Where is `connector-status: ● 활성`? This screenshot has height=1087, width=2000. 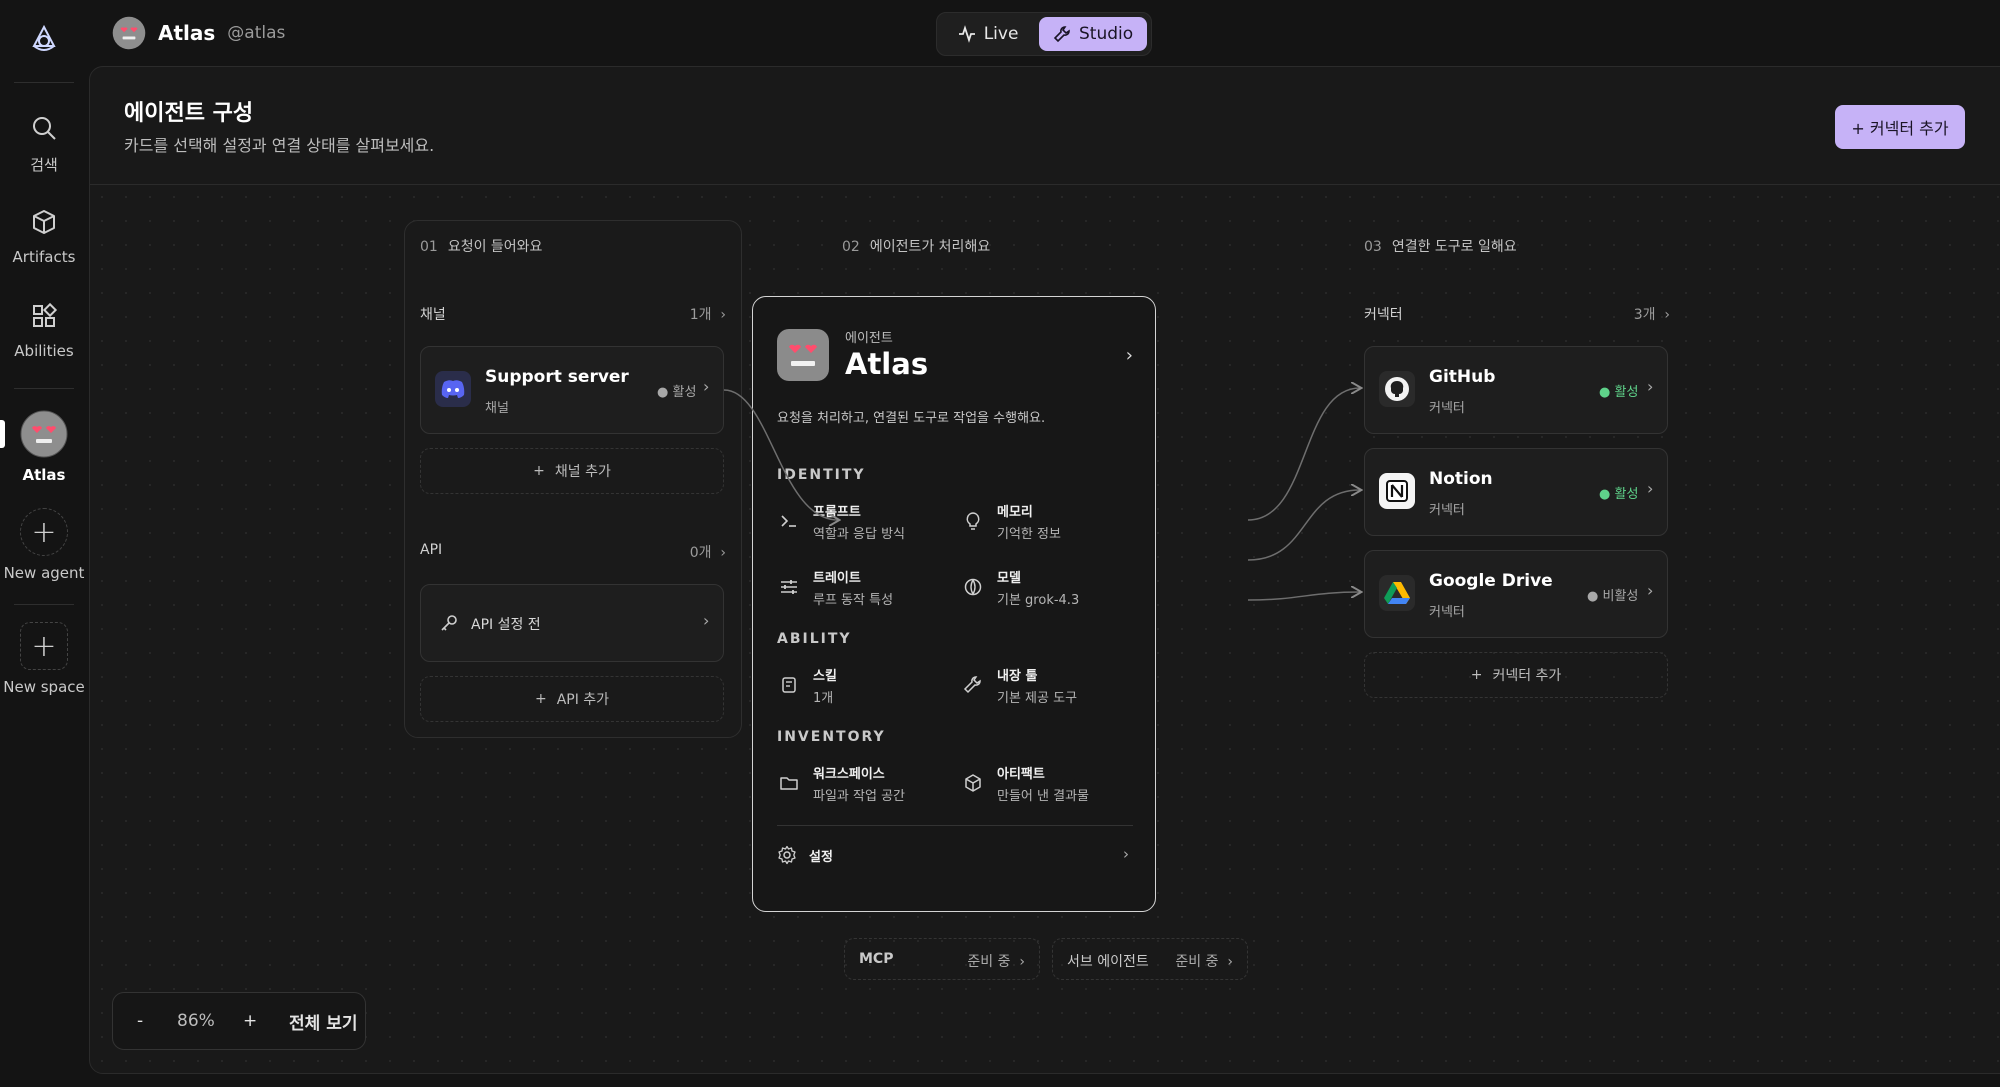 connector-status: ● 활성 is located at coordinates (1619, 494).